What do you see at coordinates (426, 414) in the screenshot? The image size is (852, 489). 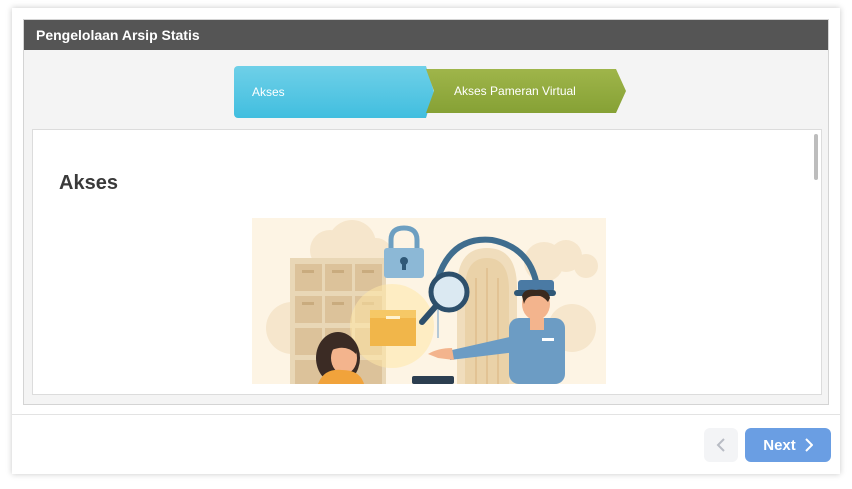 I see `footer-divider` at bounding box center [426, 414].